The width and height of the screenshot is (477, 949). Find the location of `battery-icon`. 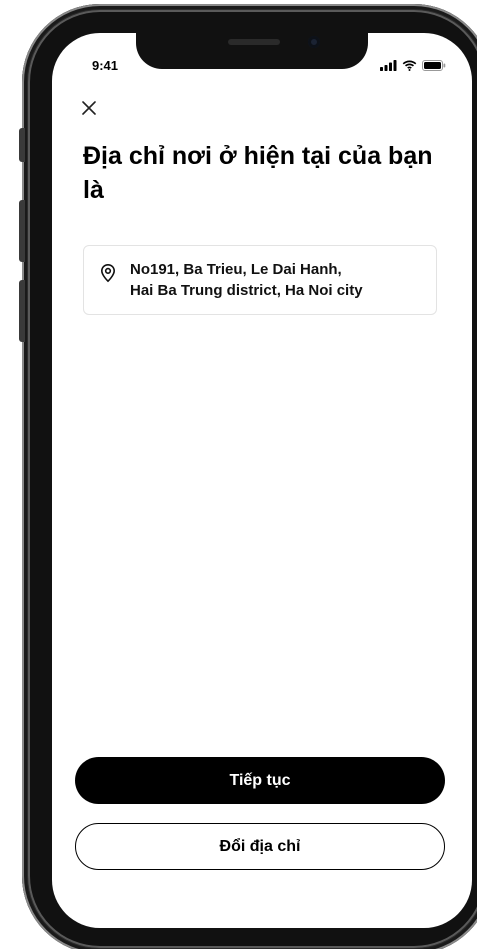

battery-icon is located at coordinates (434, 65).